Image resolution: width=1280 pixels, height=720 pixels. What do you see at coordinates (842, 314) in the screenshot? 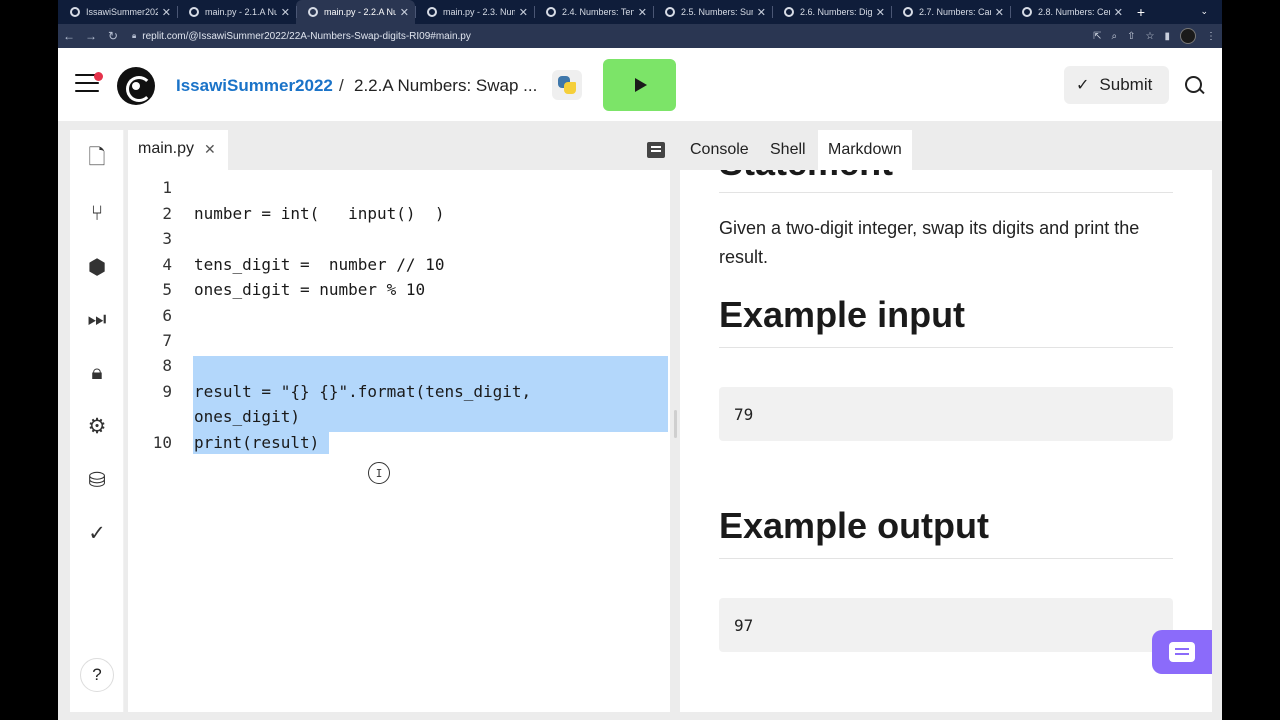
I see `example-input-heading: Example input` at bounding box center [842, 314].